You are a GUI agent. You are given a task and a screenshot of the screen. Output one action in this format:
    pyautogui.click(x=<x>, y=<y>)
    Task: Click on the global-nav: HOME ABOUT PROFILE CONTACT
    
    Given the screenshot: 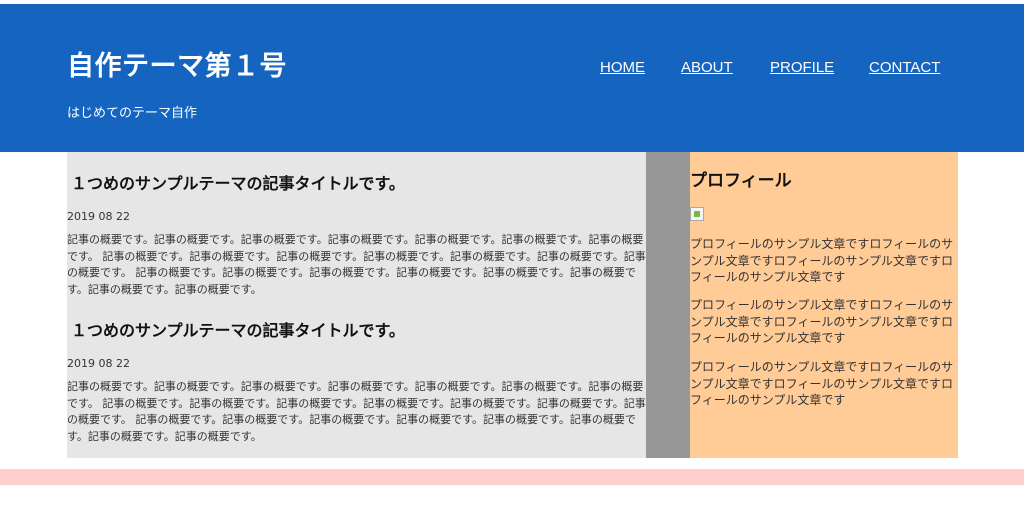 What is the action you would take?
    pyautogui.click(x=512, y=71)
    